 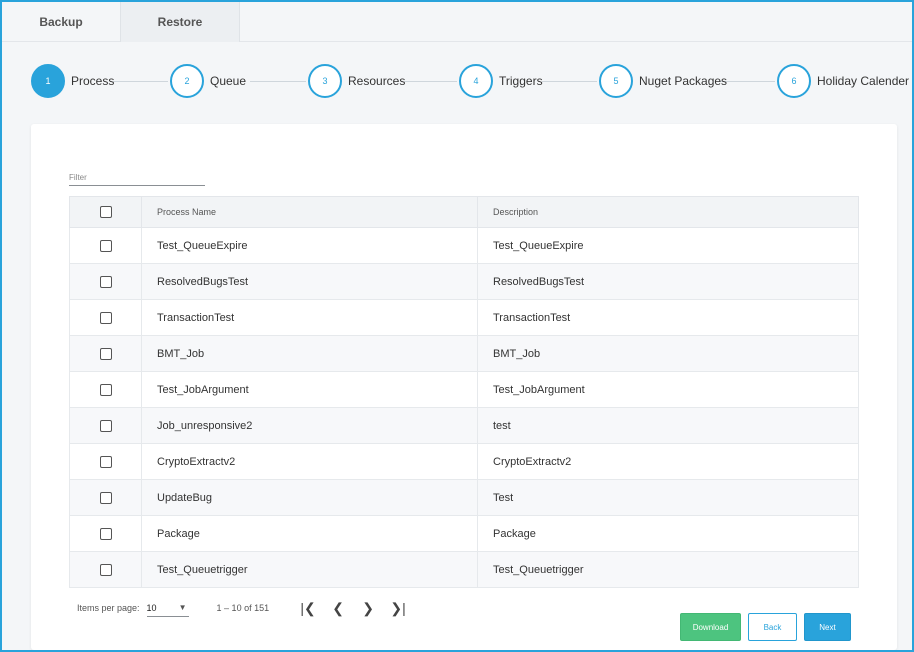 I want to click on table-row: Package Package, so click(x=464, y=533).